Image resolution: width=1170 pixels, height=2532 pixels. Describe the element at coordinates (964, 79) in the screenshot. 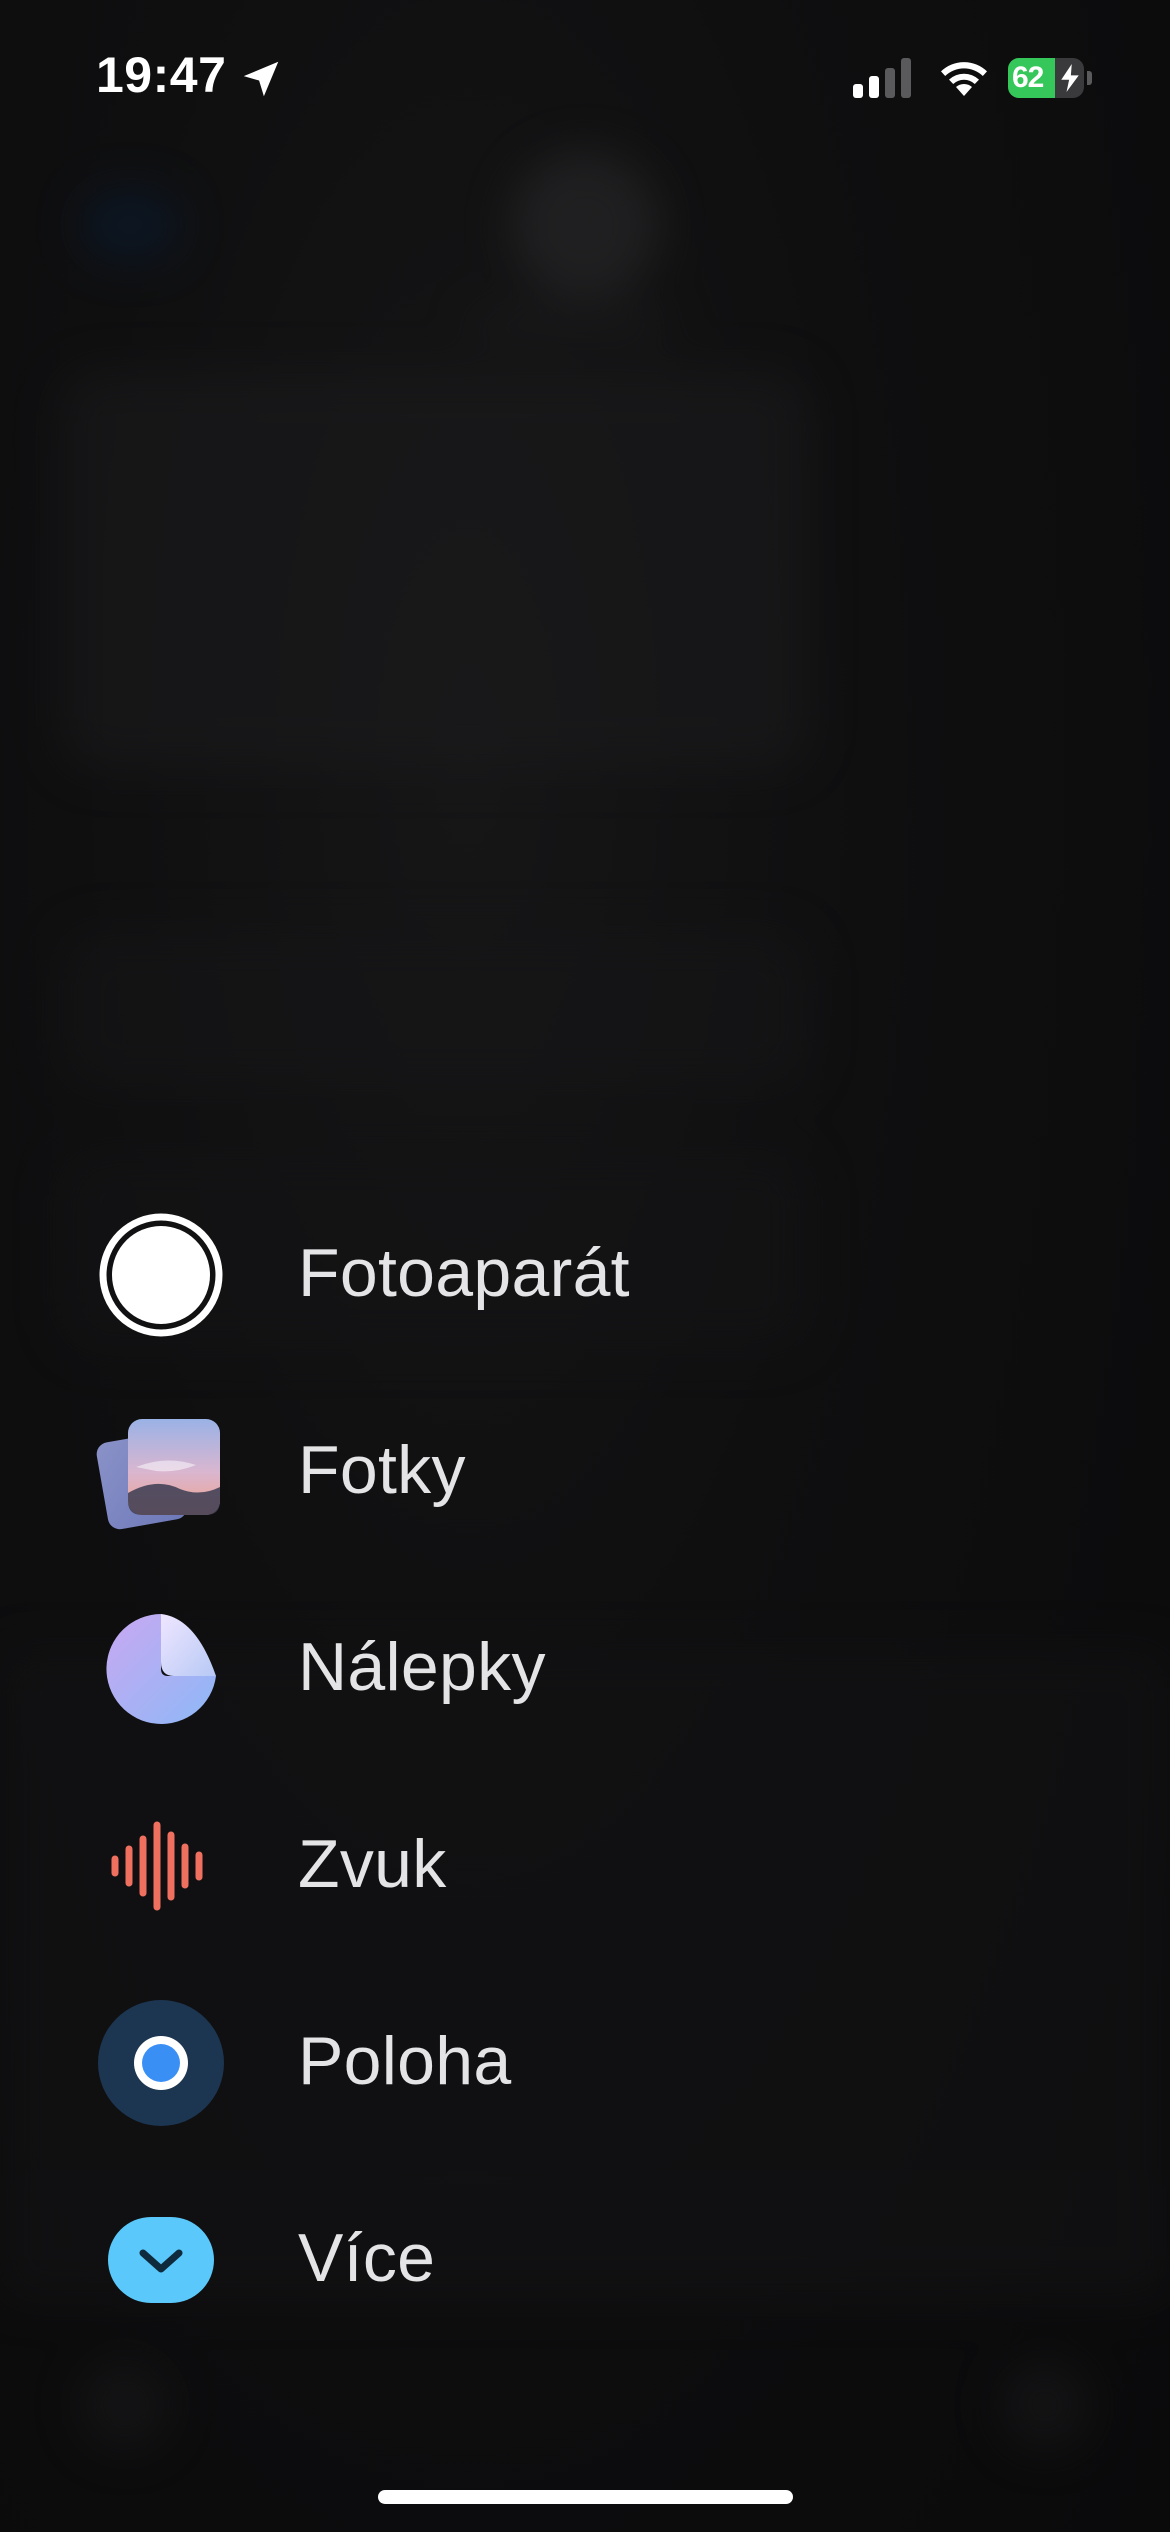

I see `wifi-icon` at that location.